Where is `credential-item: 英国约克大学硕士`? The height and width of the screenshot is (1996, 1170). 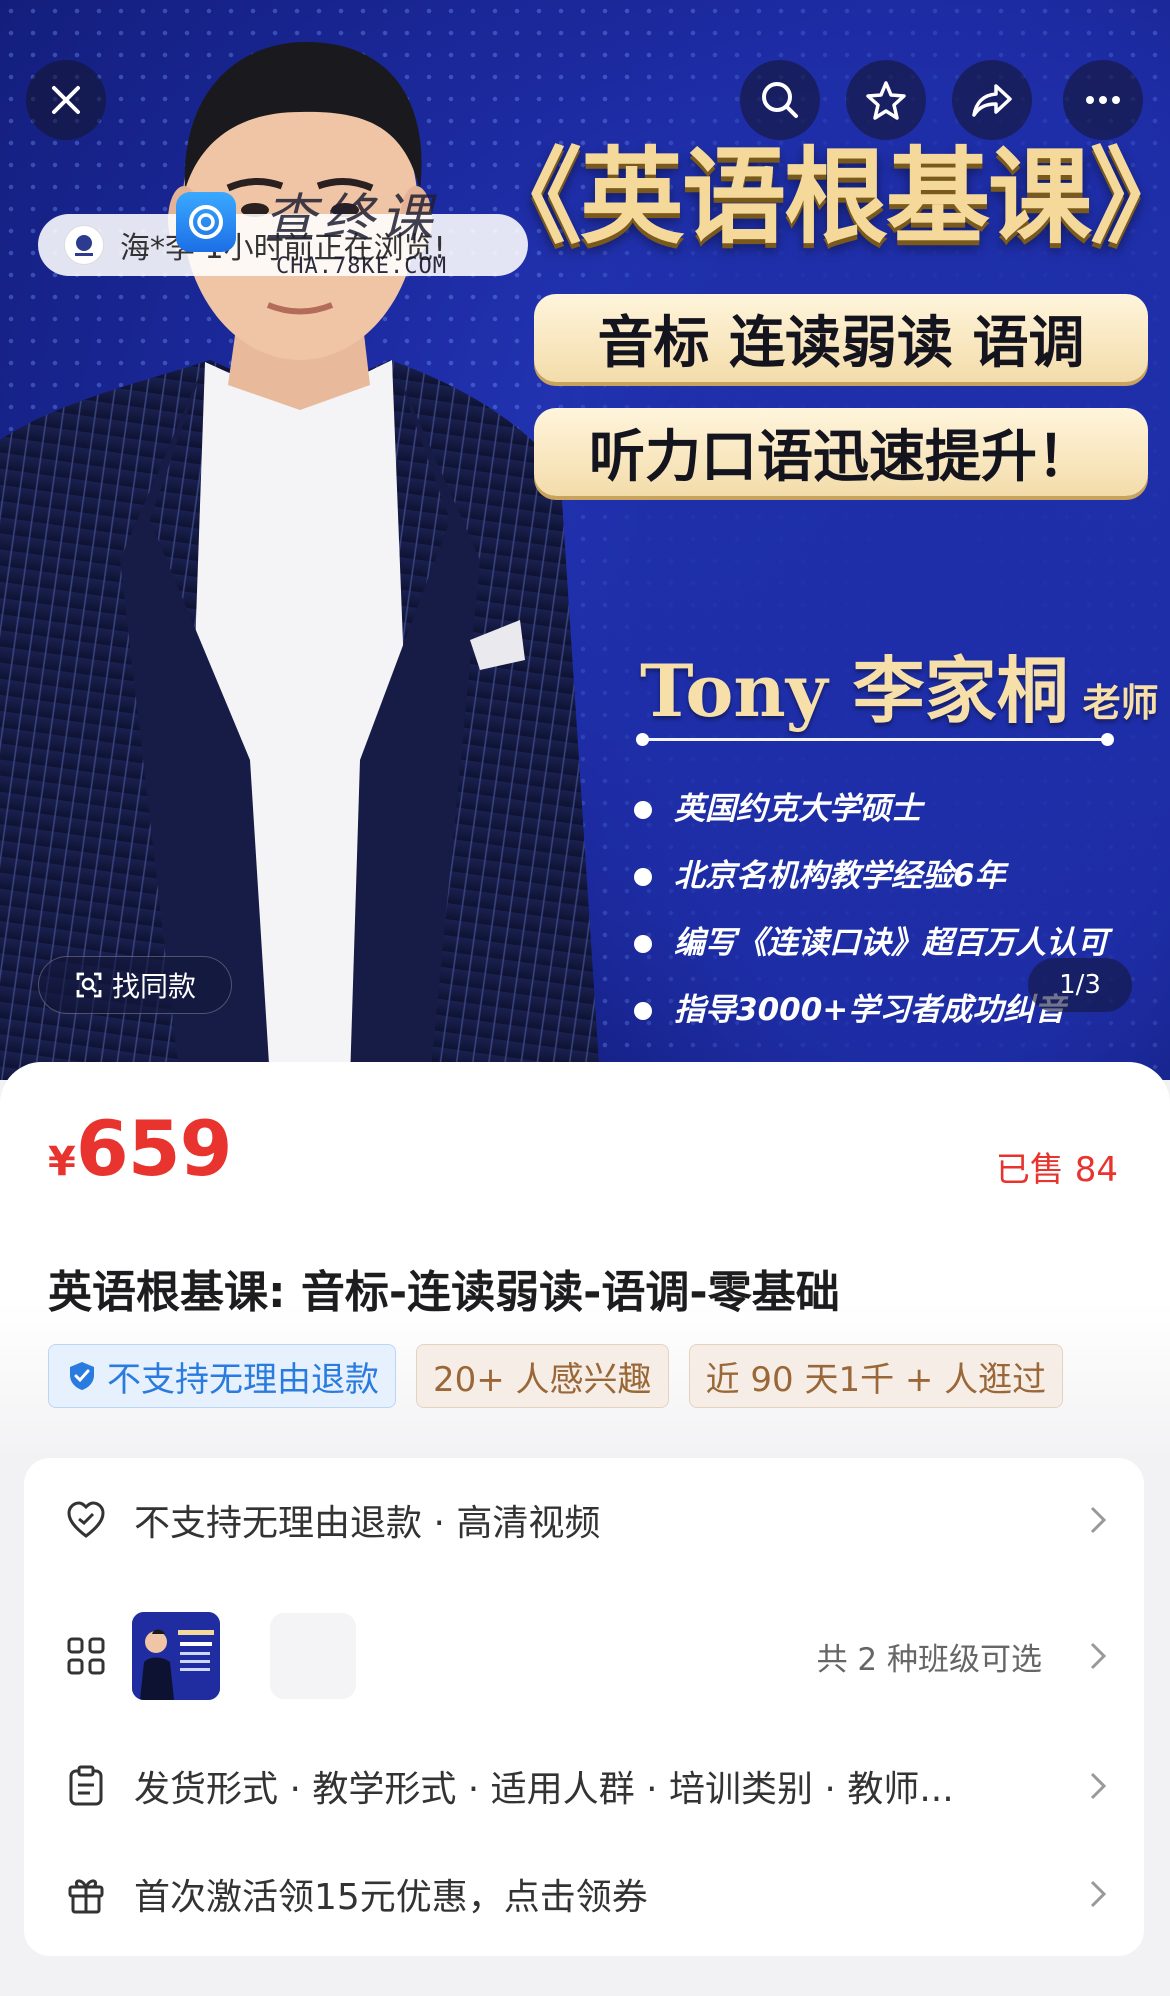
credential-item: 英国约克大学硕士 is located at coordinates (871, 818).